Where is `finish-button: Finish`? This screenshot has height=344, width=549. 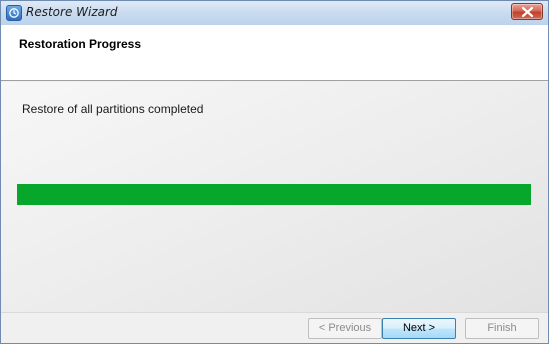
finish-button: Finish is located at coordinates (502, 328).